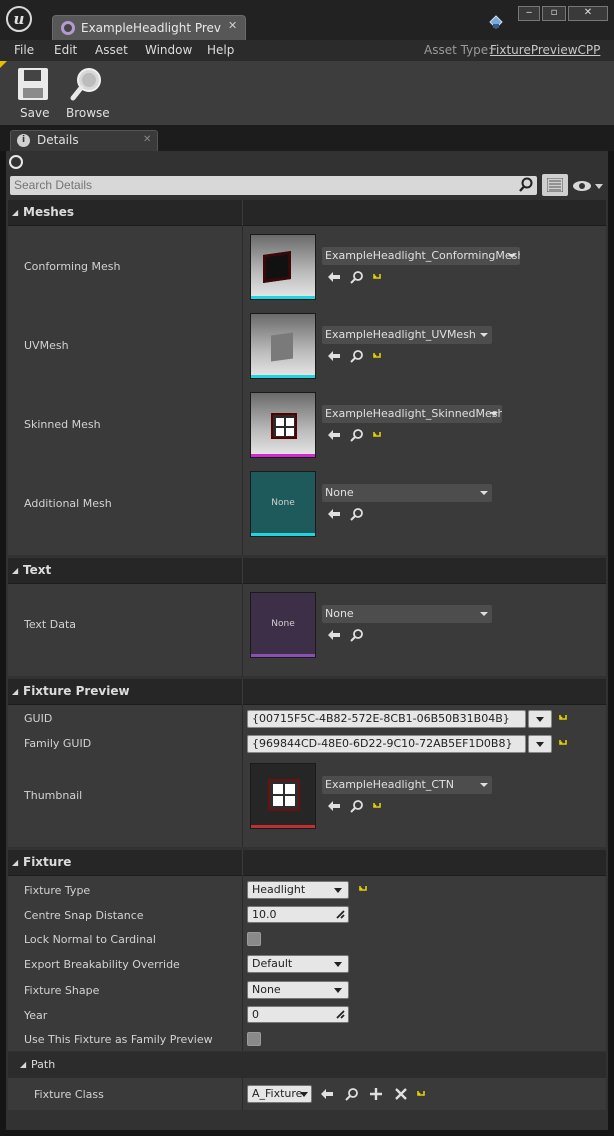  Describe the element at coordinates (254, 185) in the screenshot. I see `search-details-input` at that location.